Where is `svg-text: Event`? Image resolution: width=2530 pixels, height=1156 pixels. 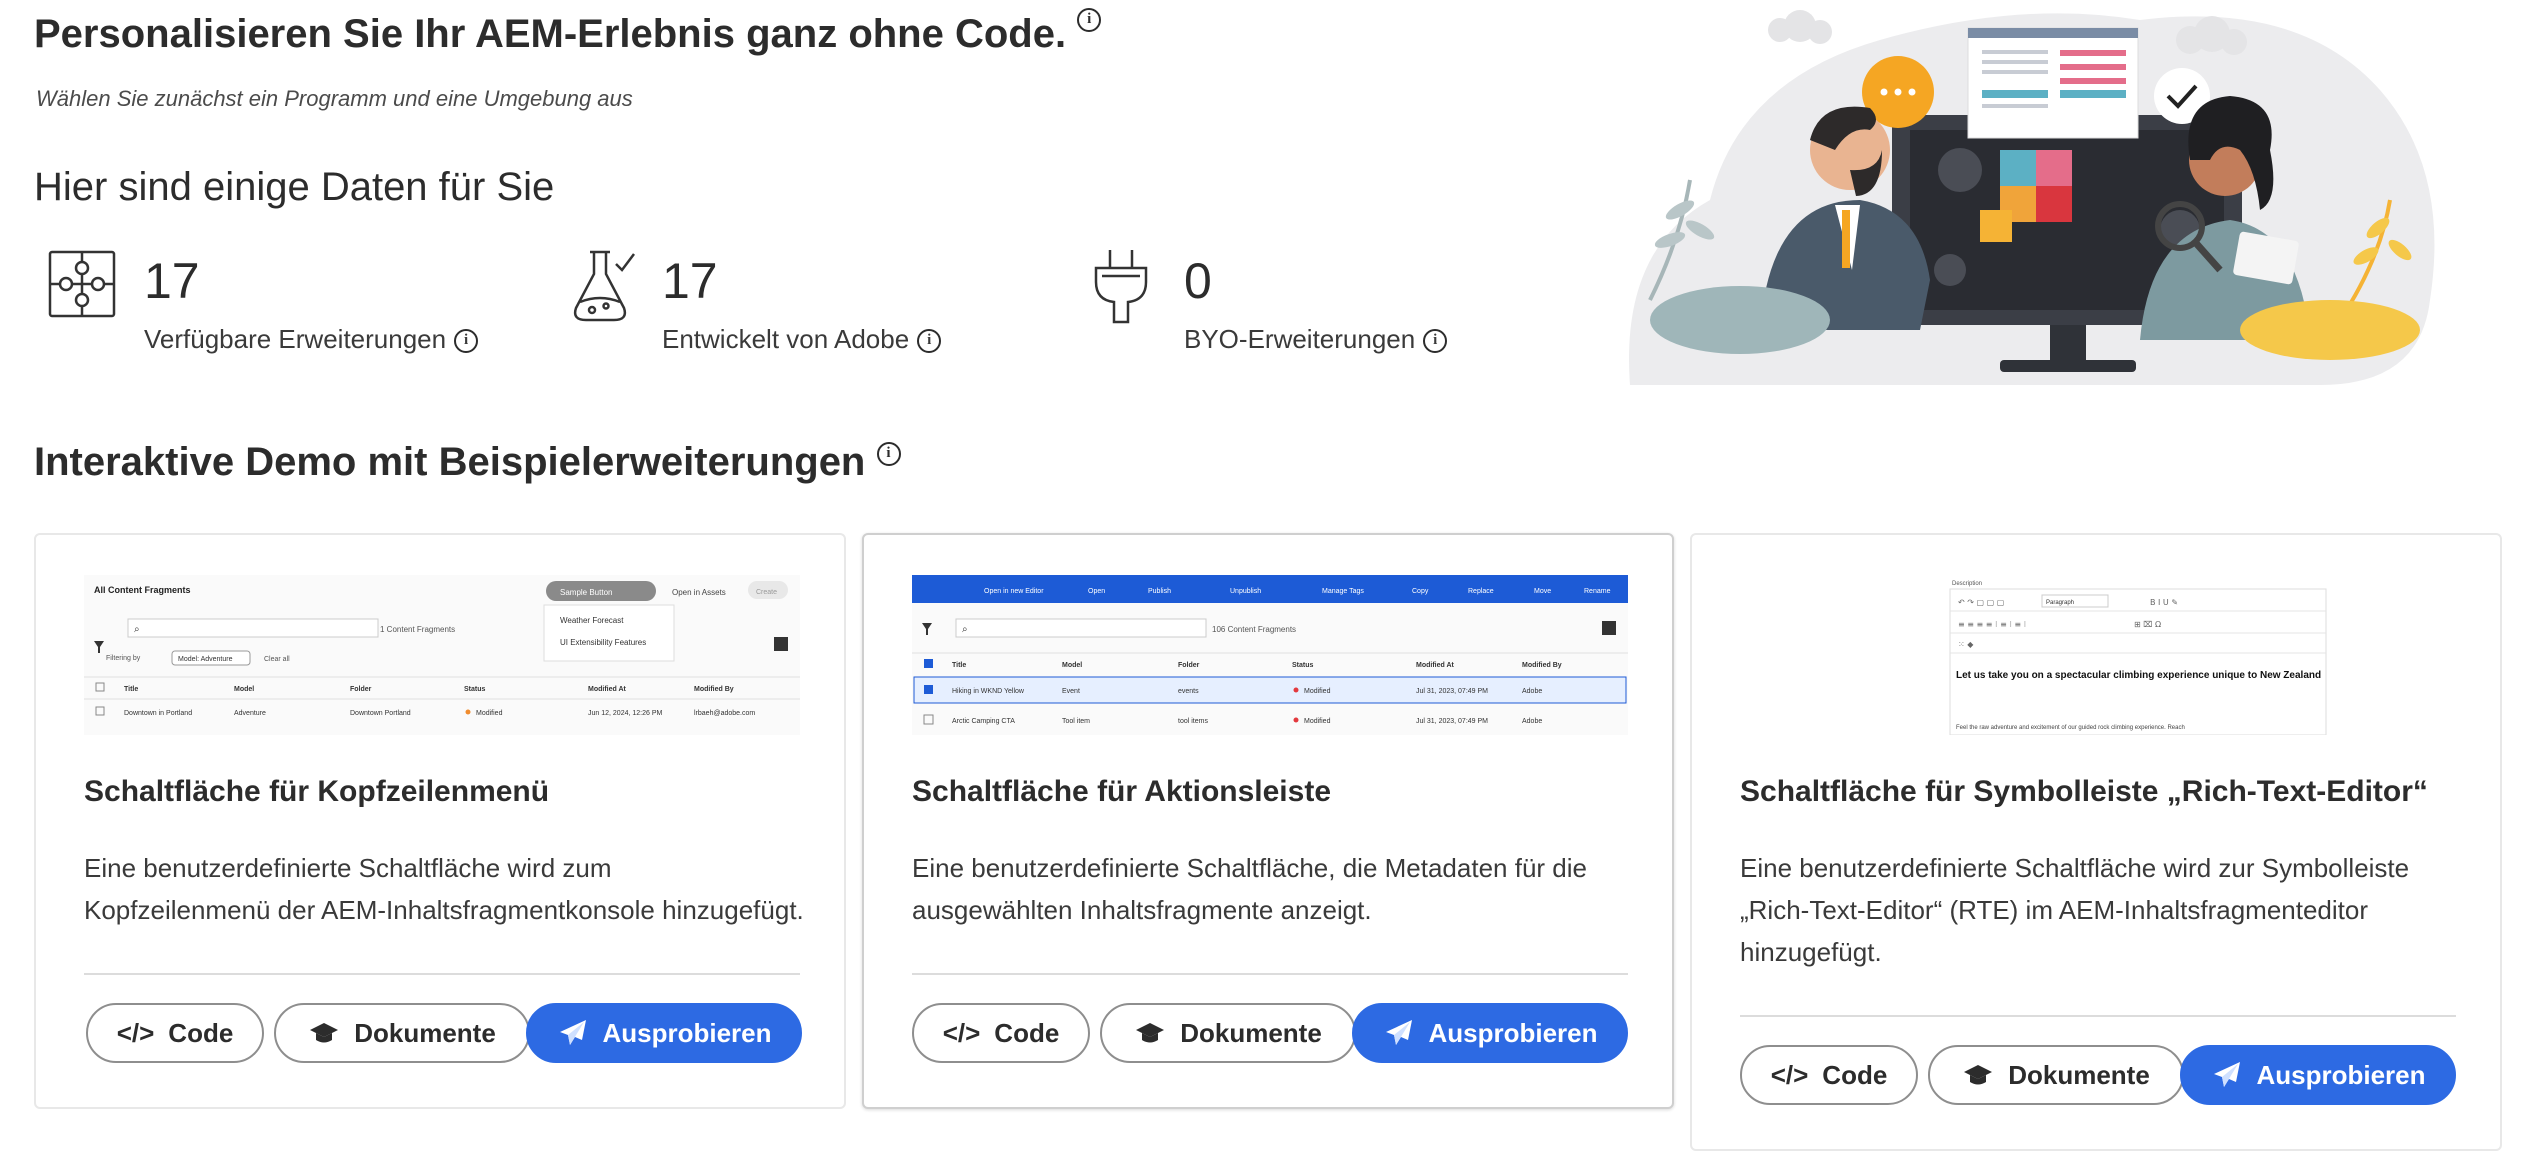
svg-text: Event is located at coordinates (1071, 691).